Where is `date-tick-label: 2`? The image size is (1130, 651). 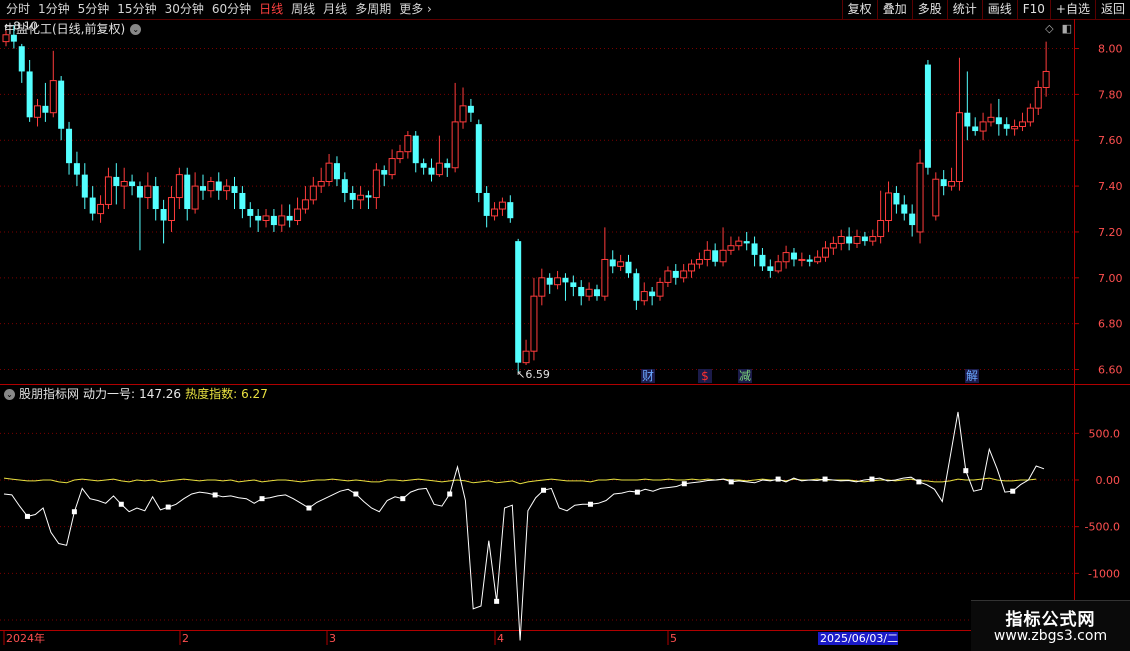 date-tick-label: 2 is located at coordinates (185, 638).